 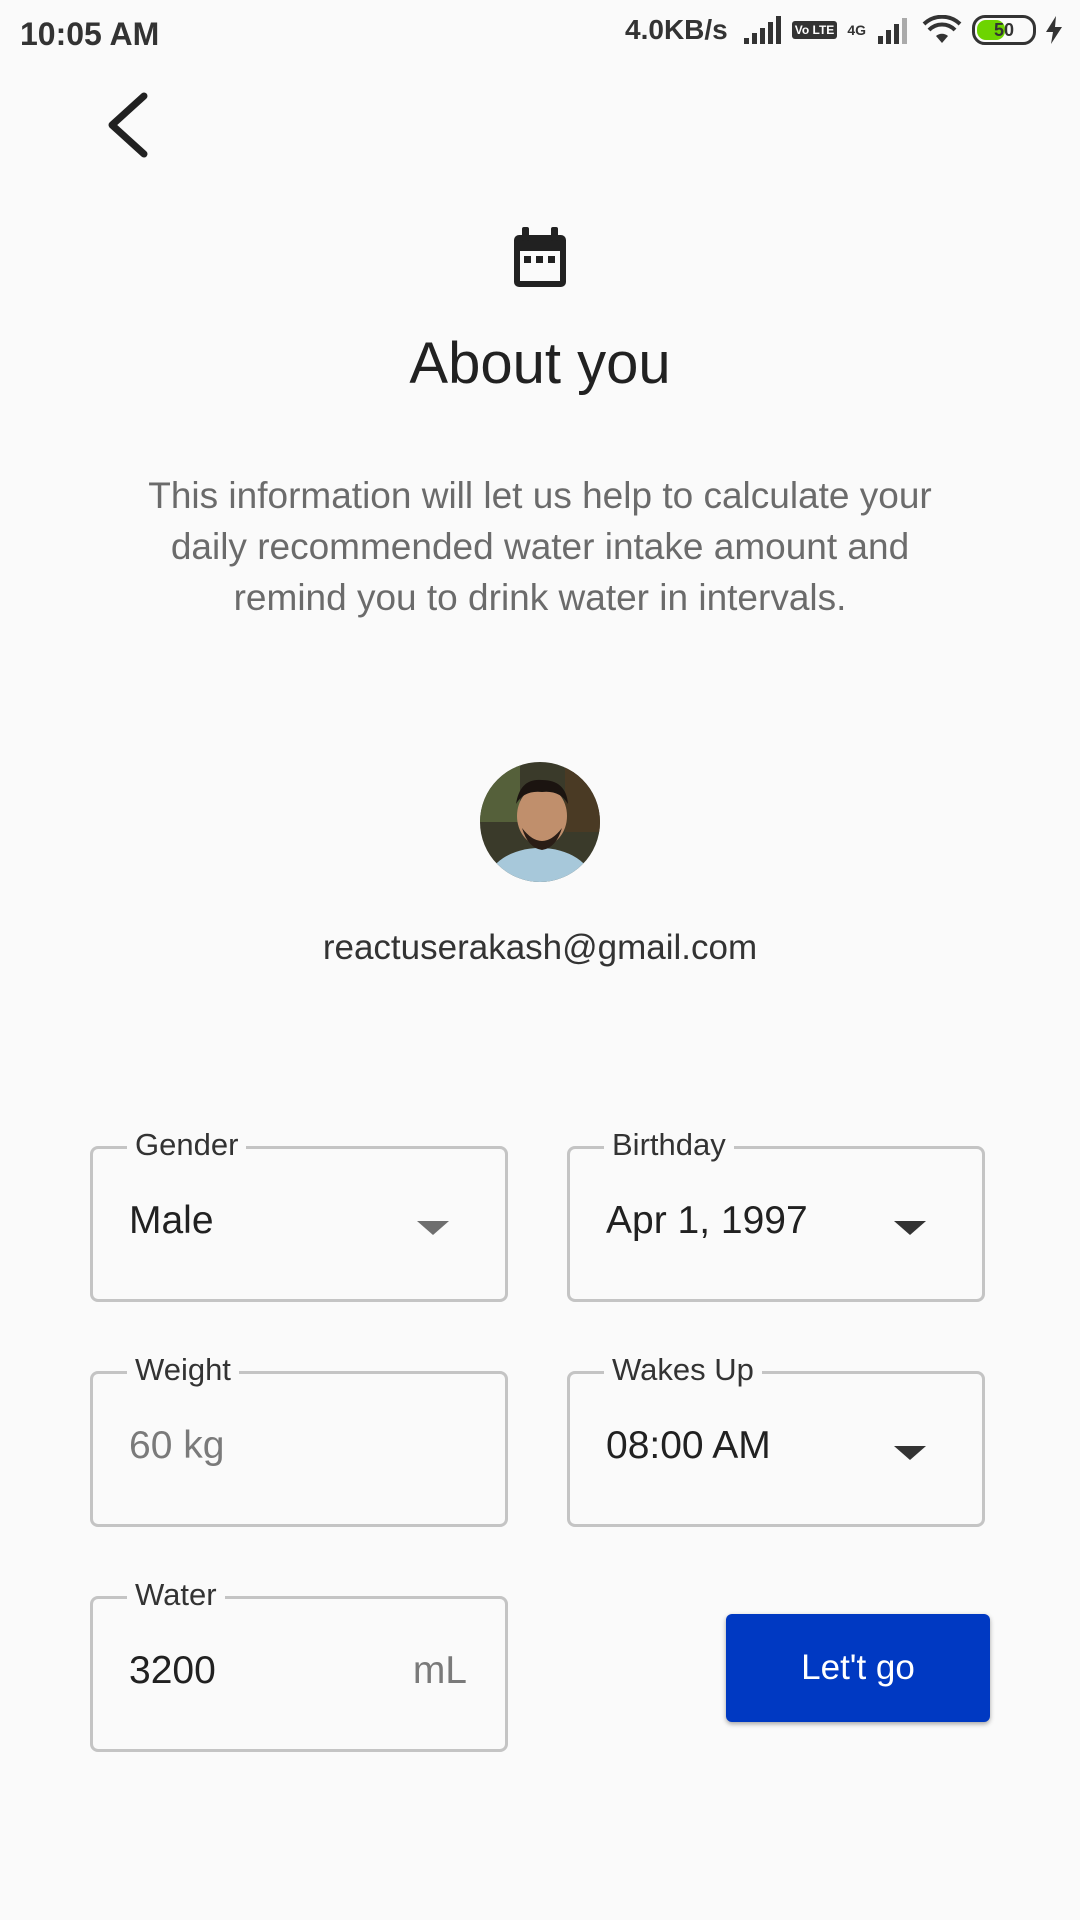 What do you see at coordinates (762, 30) in the screenshot?
I see `signal-icon` at bounding box center [762, 30].